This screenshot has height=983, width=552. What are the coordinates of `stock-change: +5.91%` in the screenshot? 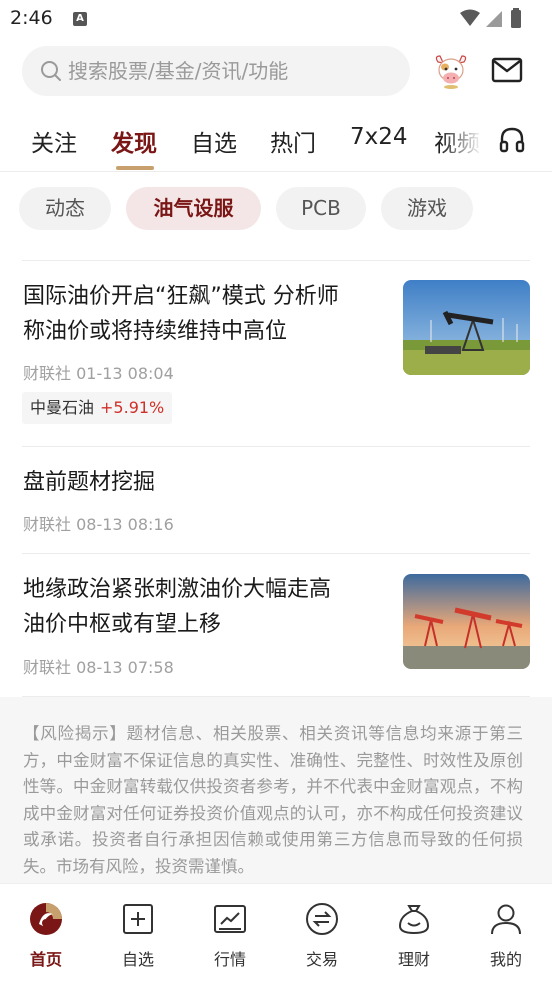 It's located at (132, 407).